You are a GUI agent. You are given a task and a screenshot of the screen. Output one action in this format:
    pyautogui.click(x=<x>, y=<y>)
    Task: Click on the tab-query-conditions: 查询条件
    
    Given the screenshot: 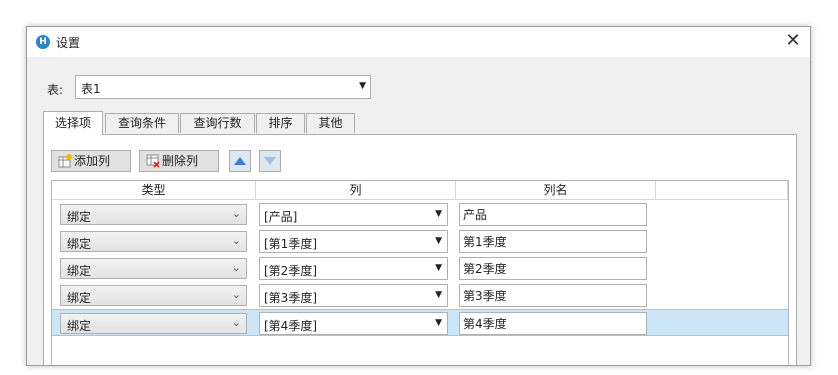 What is the action you would take?
    pyautogui.click(x=142, y=123)
    